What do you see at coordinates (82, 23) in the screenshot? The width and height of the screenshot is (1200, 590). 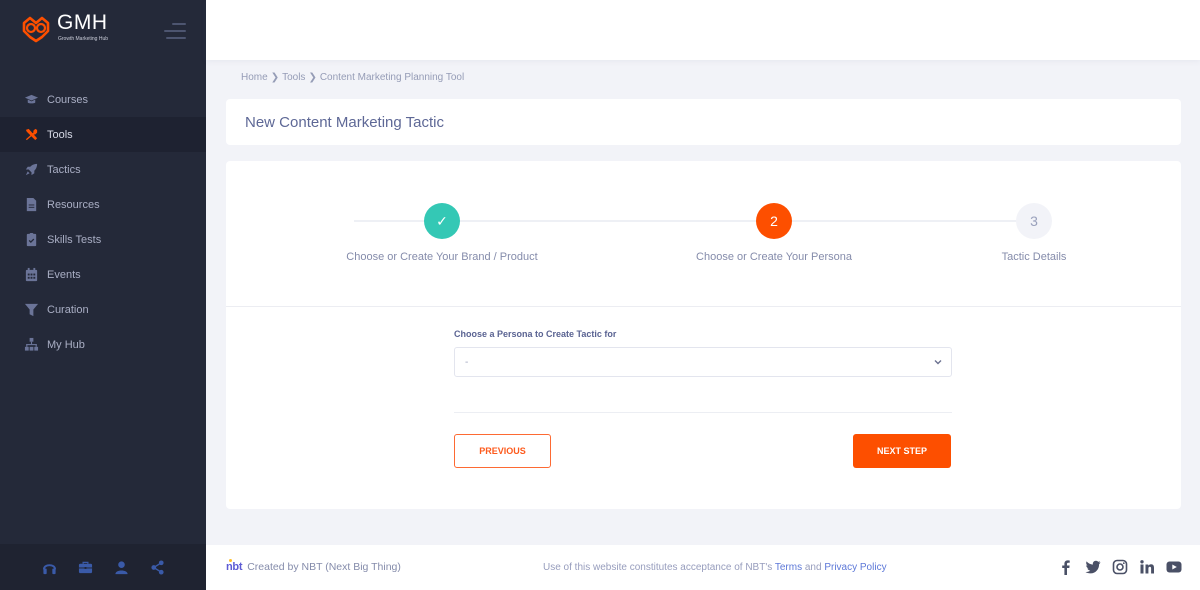 I see `brand-name: GMH` at bounding box center [82, 23].